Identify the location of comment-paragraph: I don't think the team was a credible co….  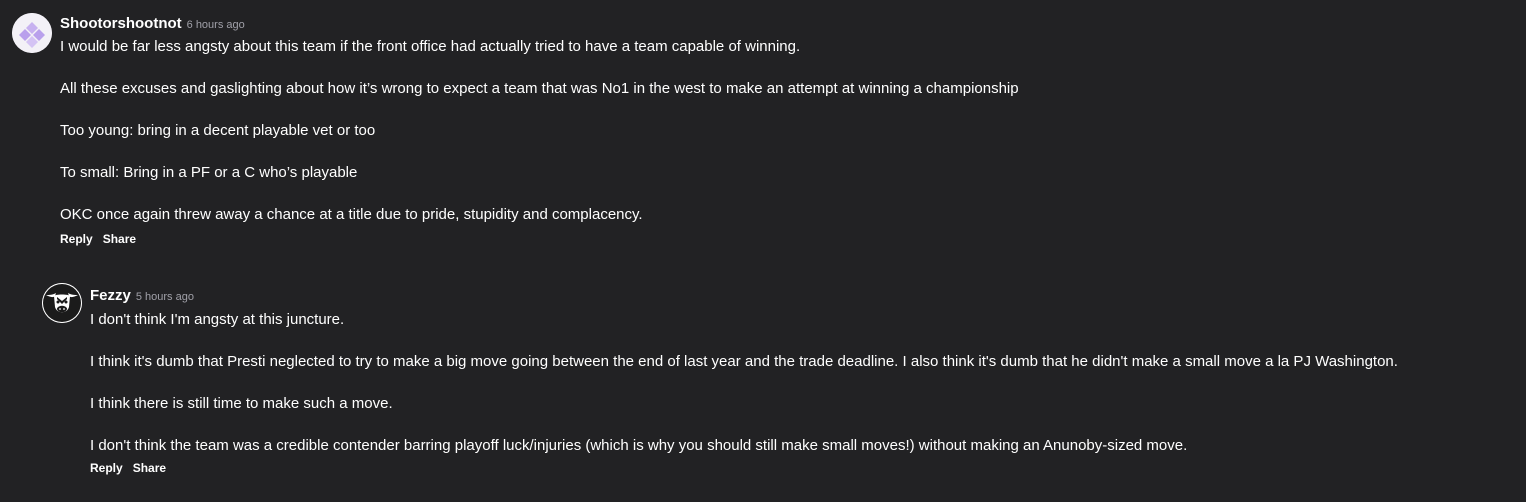
(639, 445).